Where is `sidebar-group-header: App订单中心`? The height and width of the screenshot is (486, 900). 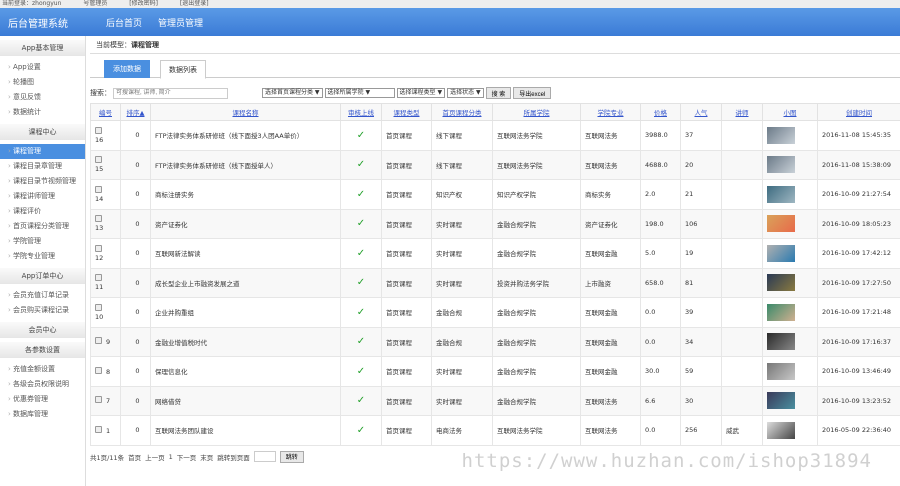 sidebar-group-header: App订单中心 is located at coordinates (42, 276).